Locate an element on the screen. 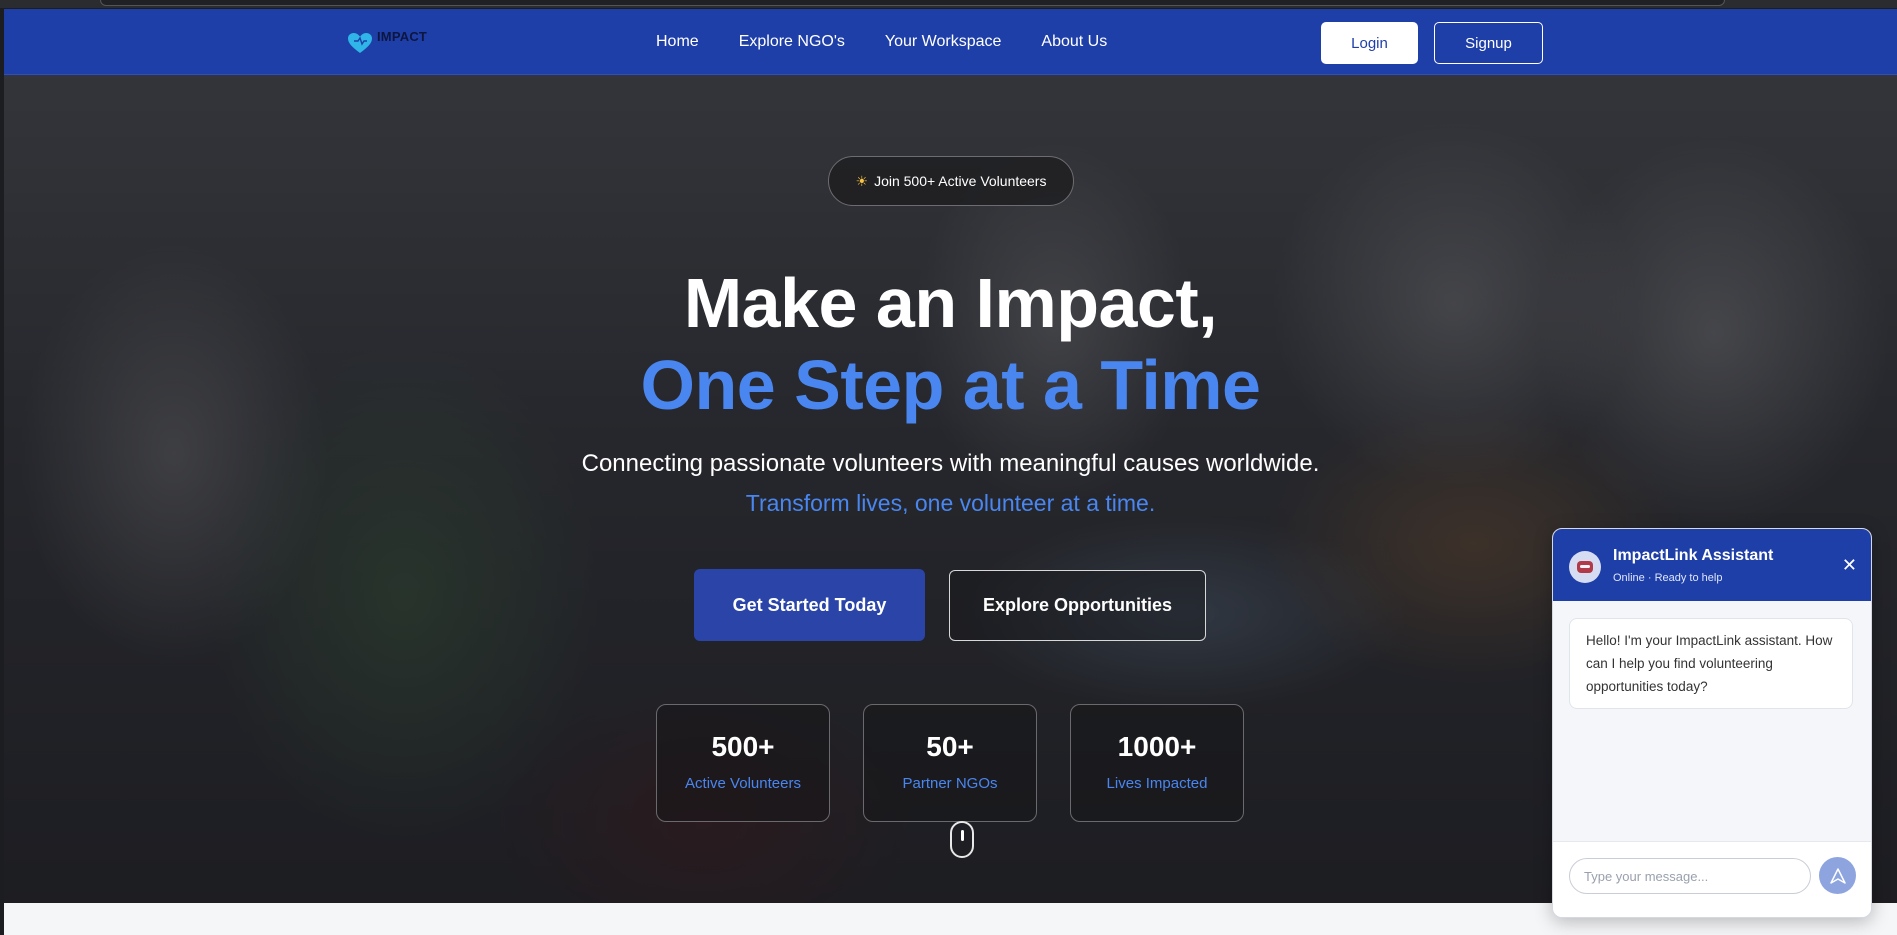  login-button: Login is located at coordinates (1369, 43).